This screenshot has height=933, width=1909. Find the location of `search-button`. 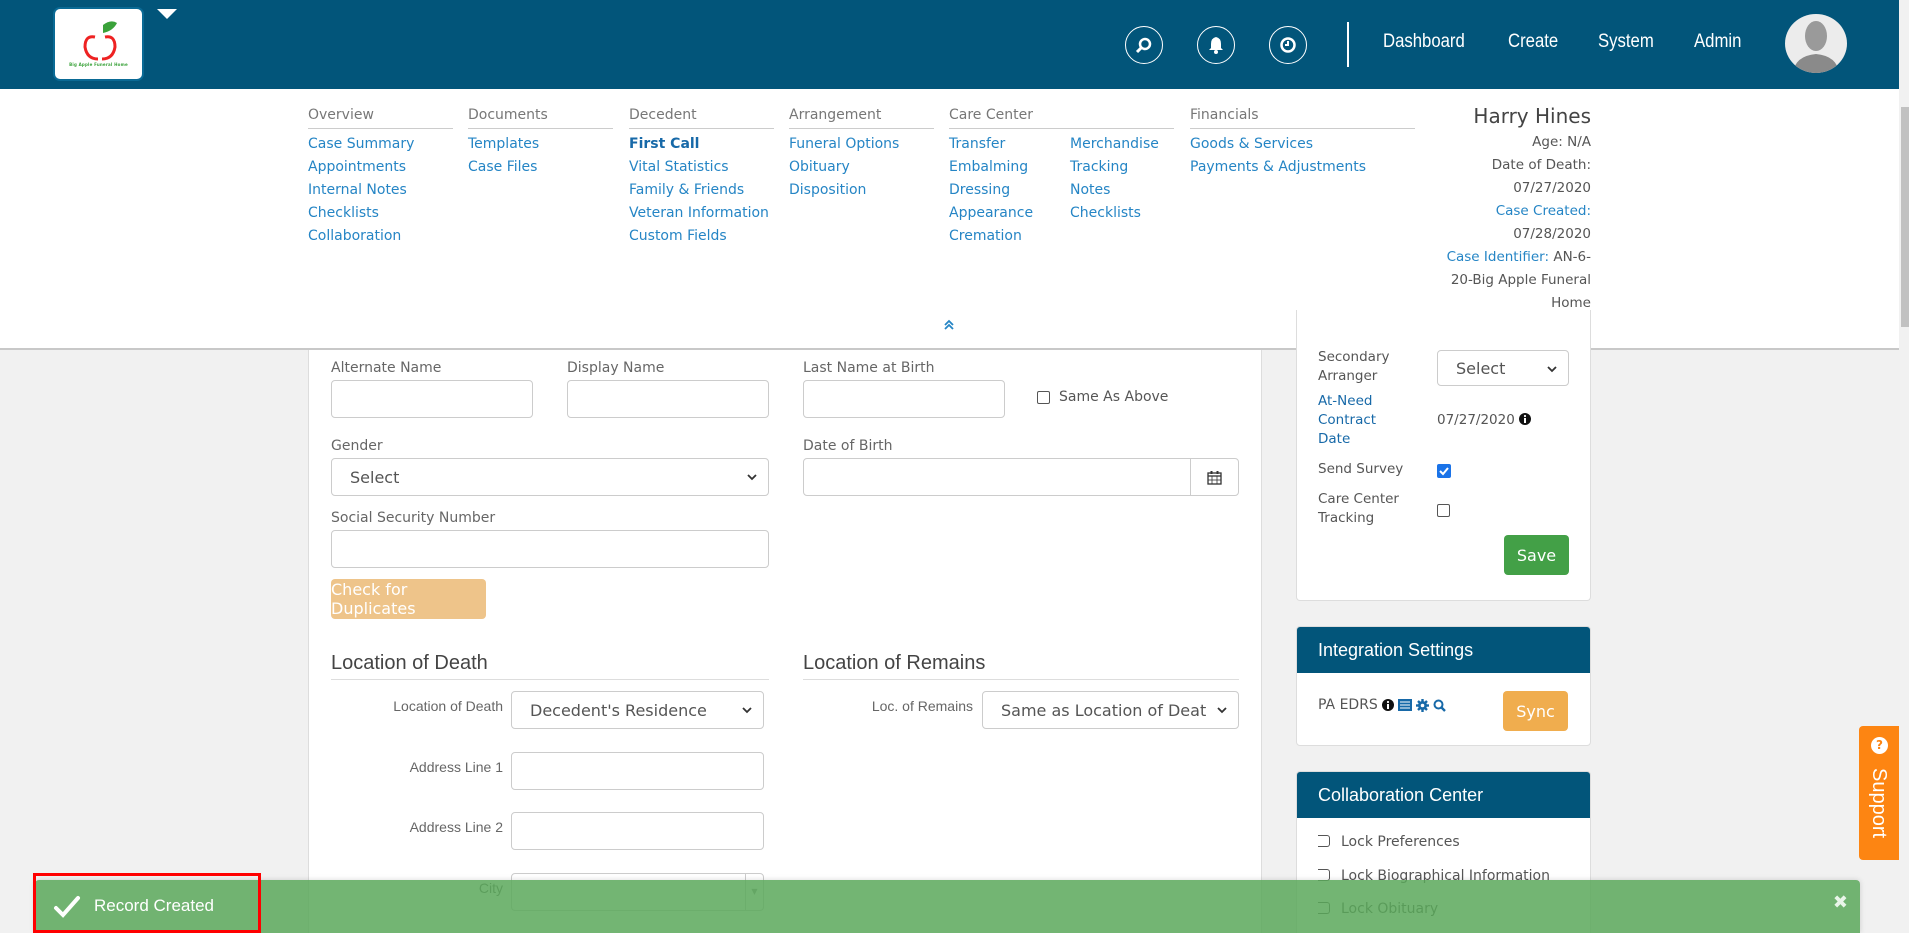

search-button is located at coordinates (1144, 45).